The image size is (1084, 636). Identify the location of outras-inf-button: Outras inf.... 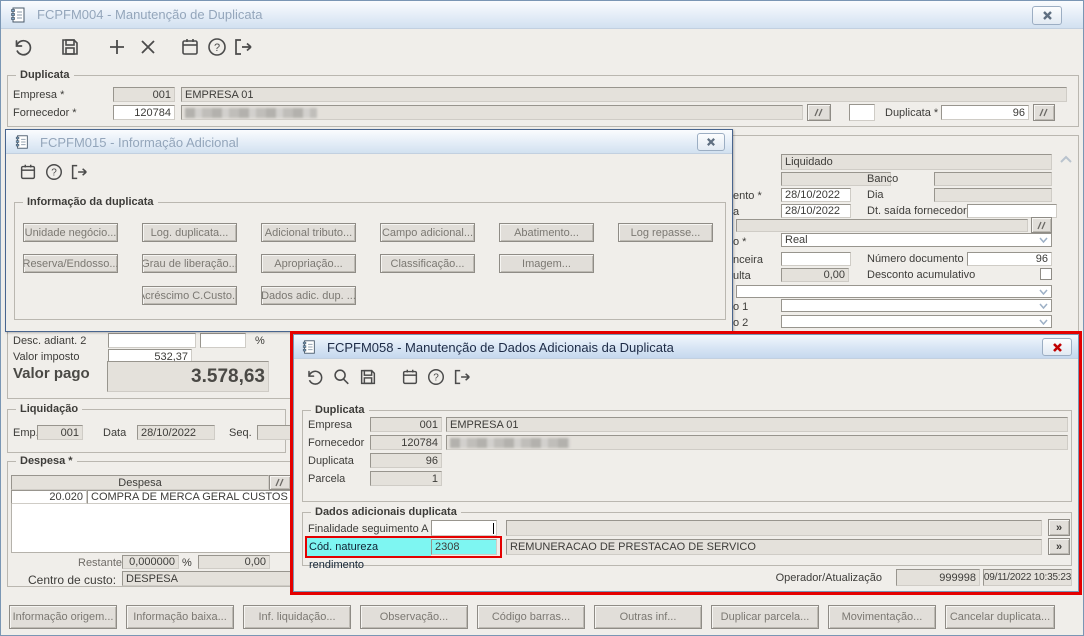
(648, 617).